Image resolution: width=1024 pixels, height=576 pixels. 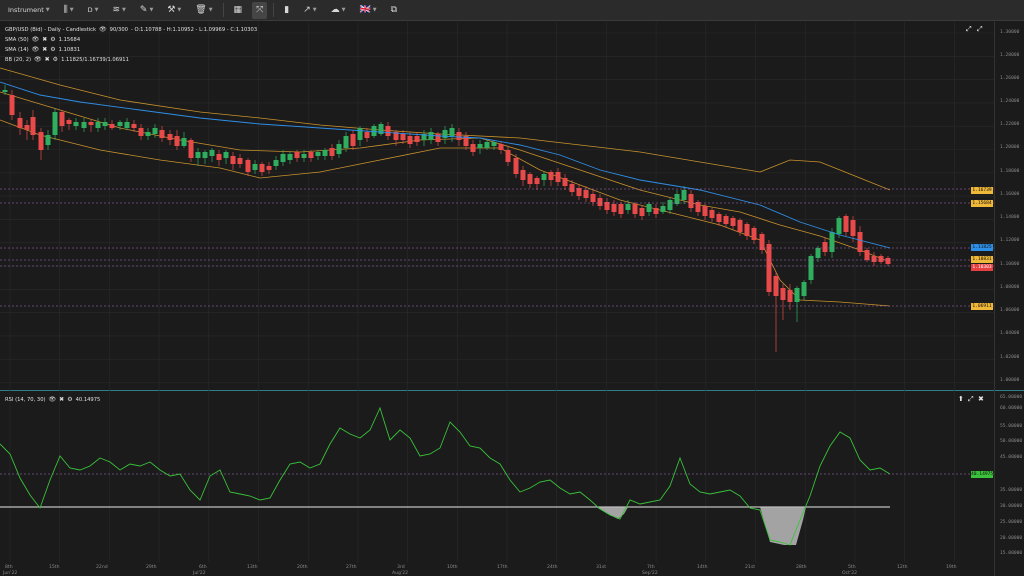 What do you see at coordinates (1010, 380) in the screenshot?
I see `price-tick: 1.00000` at bounding box center [1010, 380].